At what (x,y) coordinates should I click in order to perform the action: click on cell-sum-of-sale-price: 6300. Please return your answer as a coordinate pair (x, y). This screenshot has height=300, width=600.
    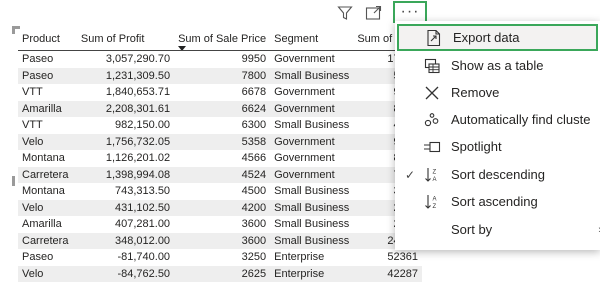
    Looking at the image, I should click on (254, 125).